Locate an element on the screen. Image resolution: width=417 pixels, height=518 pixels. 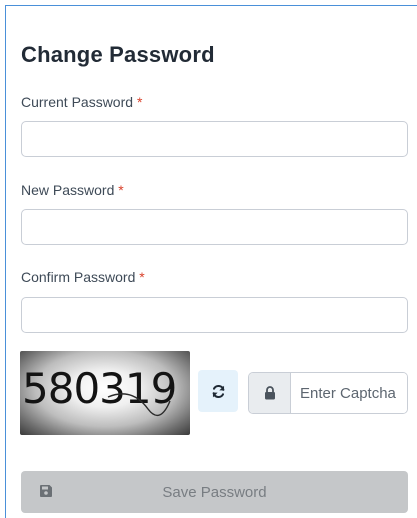
lock-addon is located at coordinates (270, 393).